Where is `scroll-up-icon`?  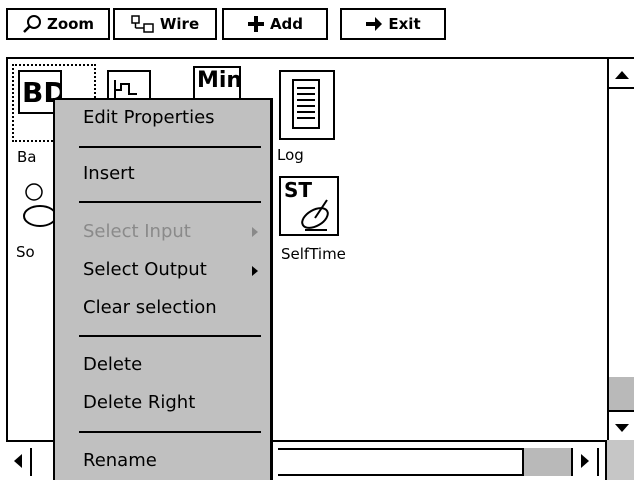 scroll-up-icon is located at coordinates (621, 73).